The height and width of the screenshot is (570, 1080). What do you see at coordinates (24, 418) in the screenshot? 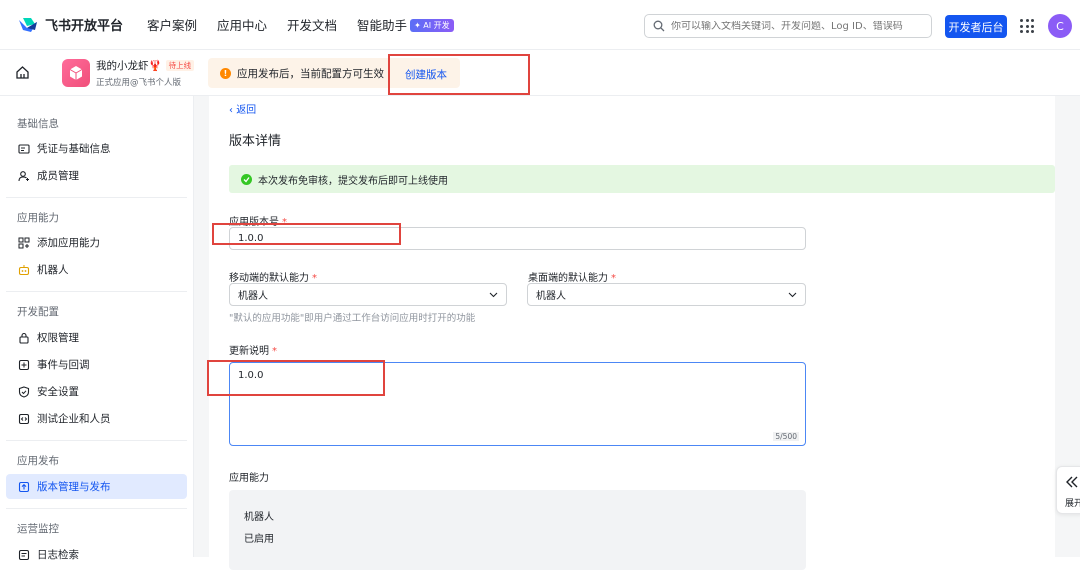
I see `code-icon` at bounding box center [24, 418].